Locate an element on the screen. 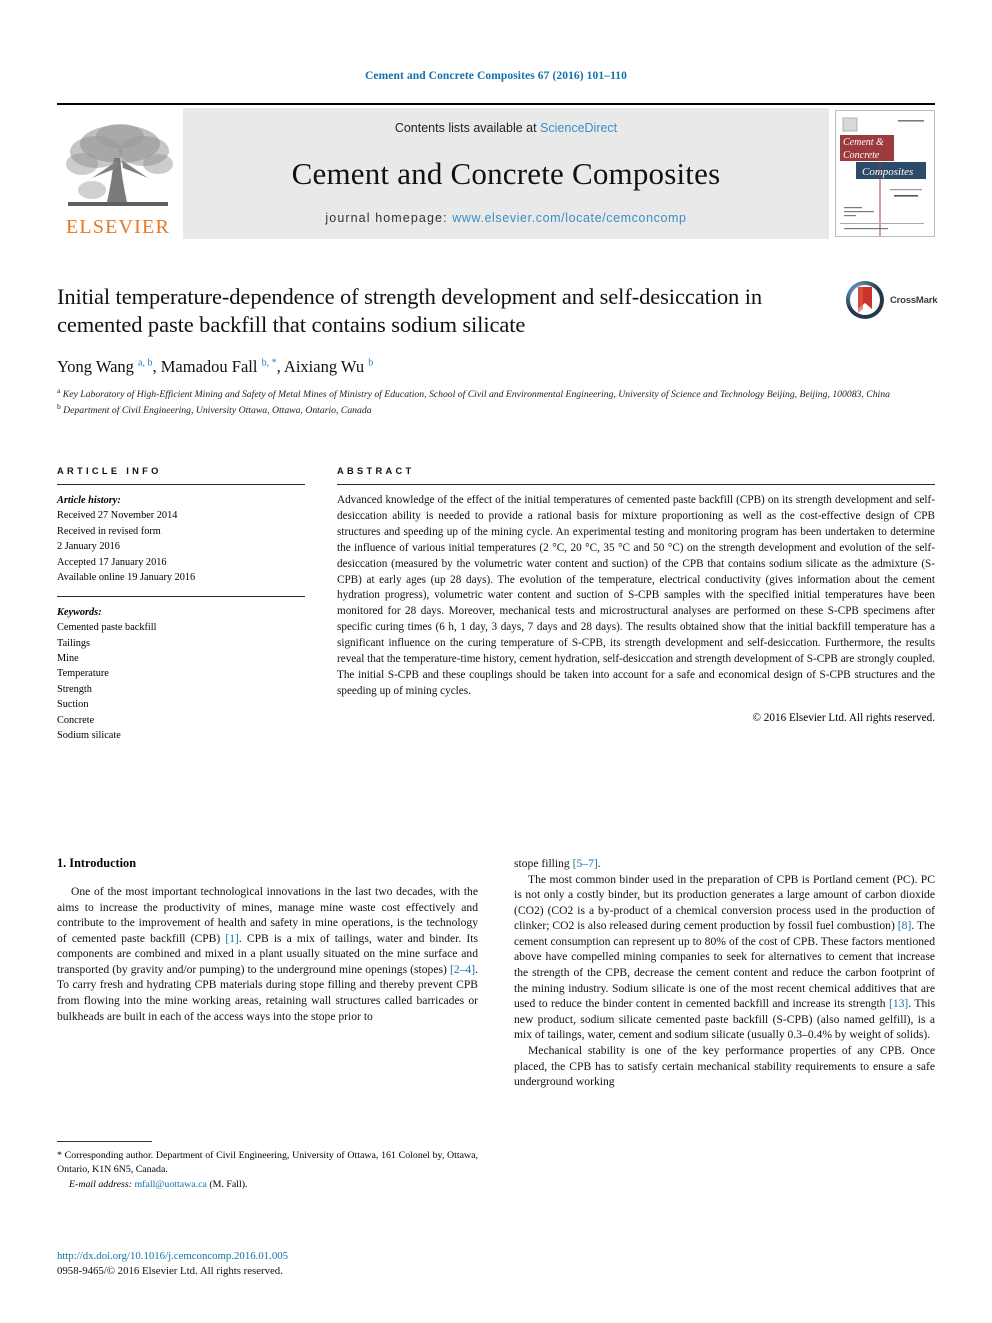 This screenshot has height=1323, width=992. article-info-heading: ARTICLE INFO is located at coordinates (109, 471).